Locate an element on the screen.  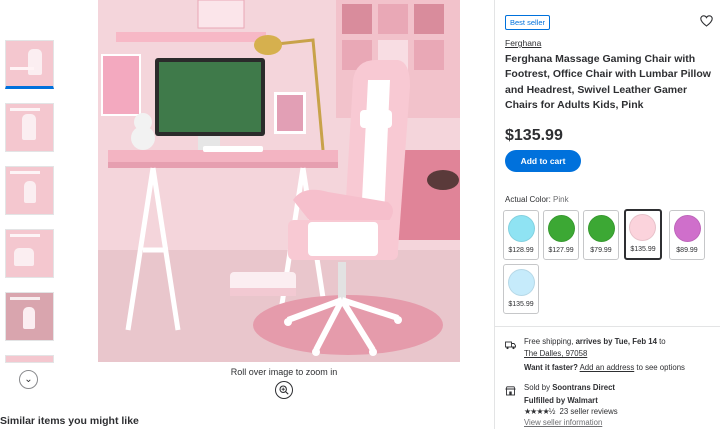
seller-name: Soontrans Direct is located at coordinates (584, 387).